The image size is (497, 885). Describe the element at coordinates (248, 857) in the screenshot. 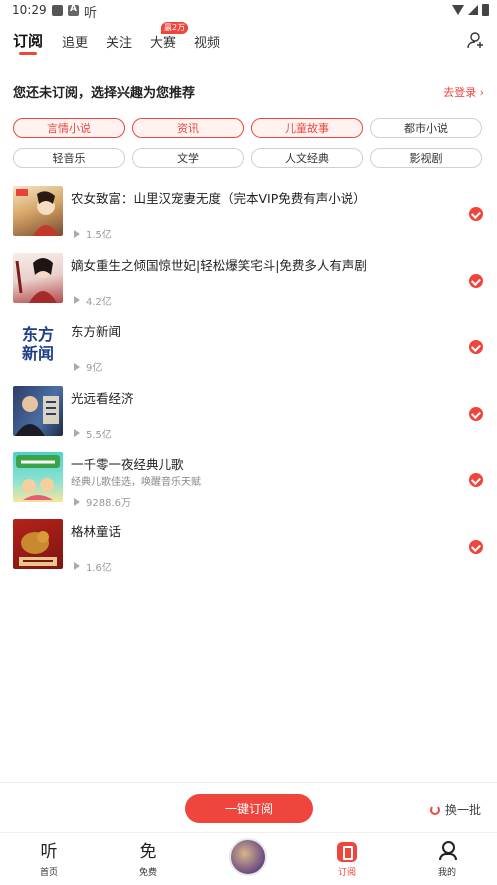

I see `now-playing-avatar` at that location.